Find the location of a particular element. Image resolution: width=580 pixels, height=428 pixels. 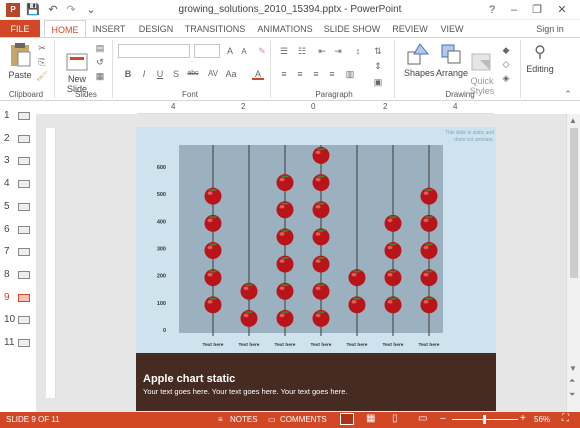

text-direction-icon: ⇅ is located at coordinates (378, 51).